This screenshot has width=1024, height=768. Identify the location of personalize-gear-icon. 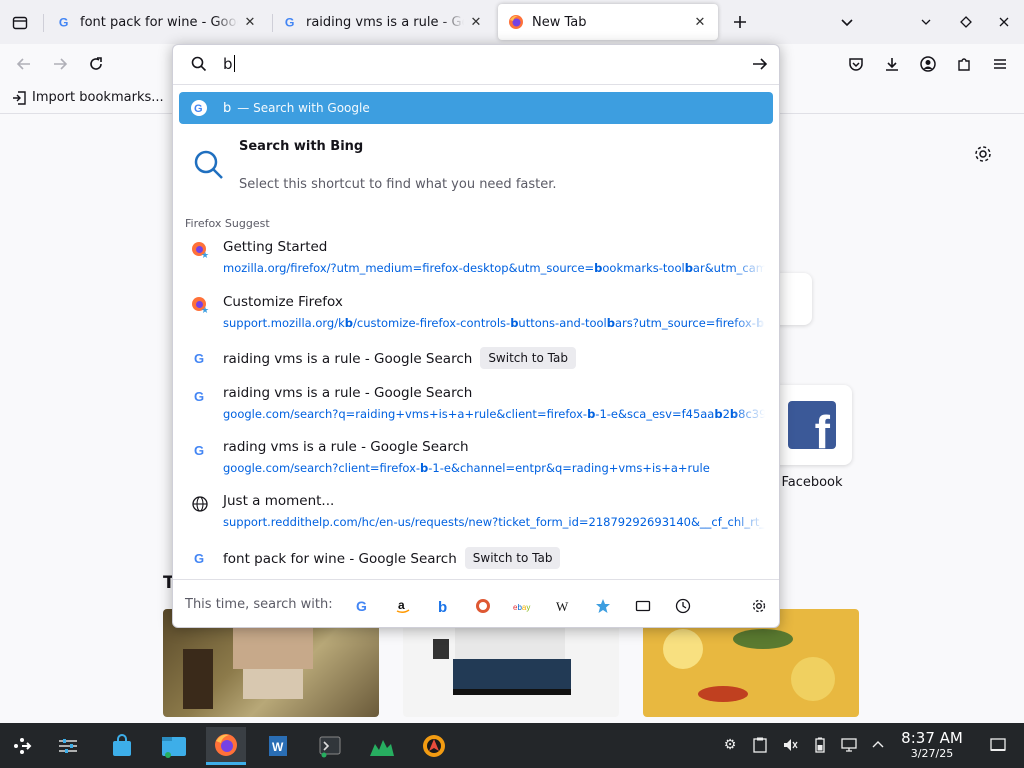
(983, 154).